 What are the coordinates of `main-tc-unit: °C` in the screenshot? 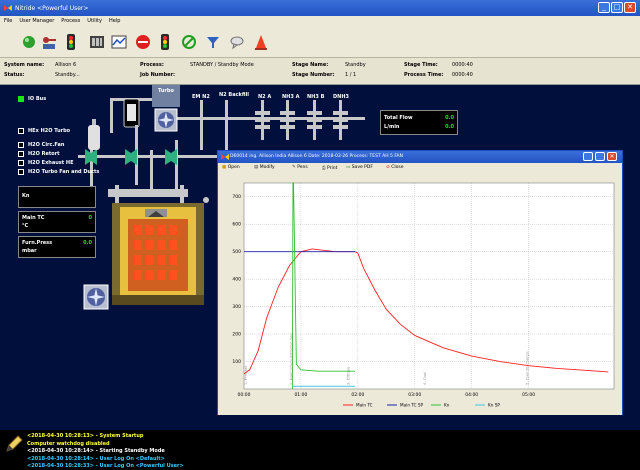 It's located at (25, 226).